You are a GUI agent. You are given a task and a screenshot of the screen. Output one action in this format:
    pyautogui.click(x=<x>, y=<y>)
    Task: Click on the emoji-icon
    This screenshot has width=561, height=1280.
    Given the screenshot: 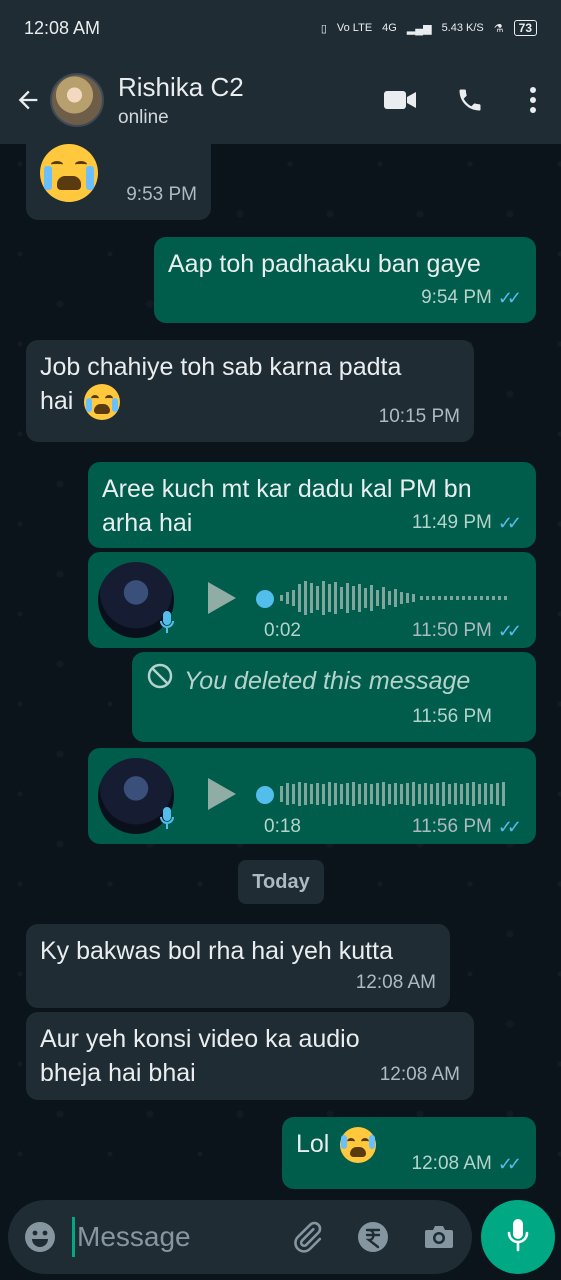 What is the action you would take?
    pyautogui.click(x=40, y=1237)
    